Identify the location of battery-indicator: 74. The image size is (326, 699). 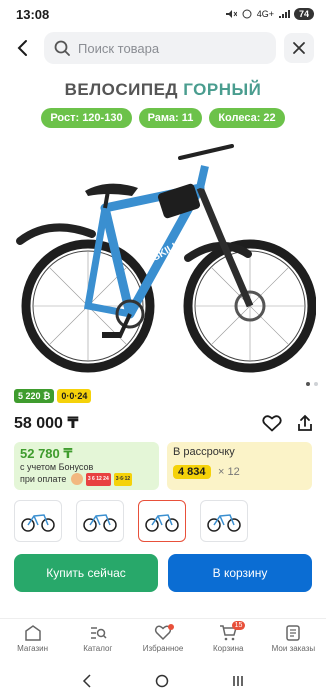
(303, 14).